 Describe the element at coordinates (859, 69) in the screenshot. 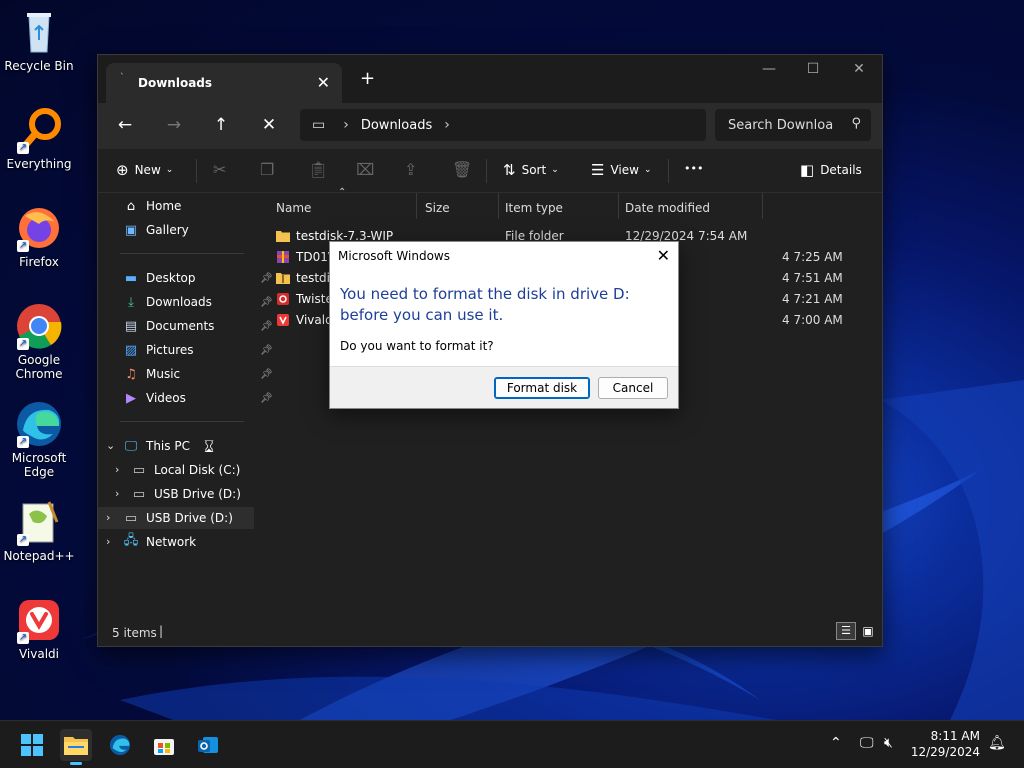

I see `window-close-icon: ✕` at that location.